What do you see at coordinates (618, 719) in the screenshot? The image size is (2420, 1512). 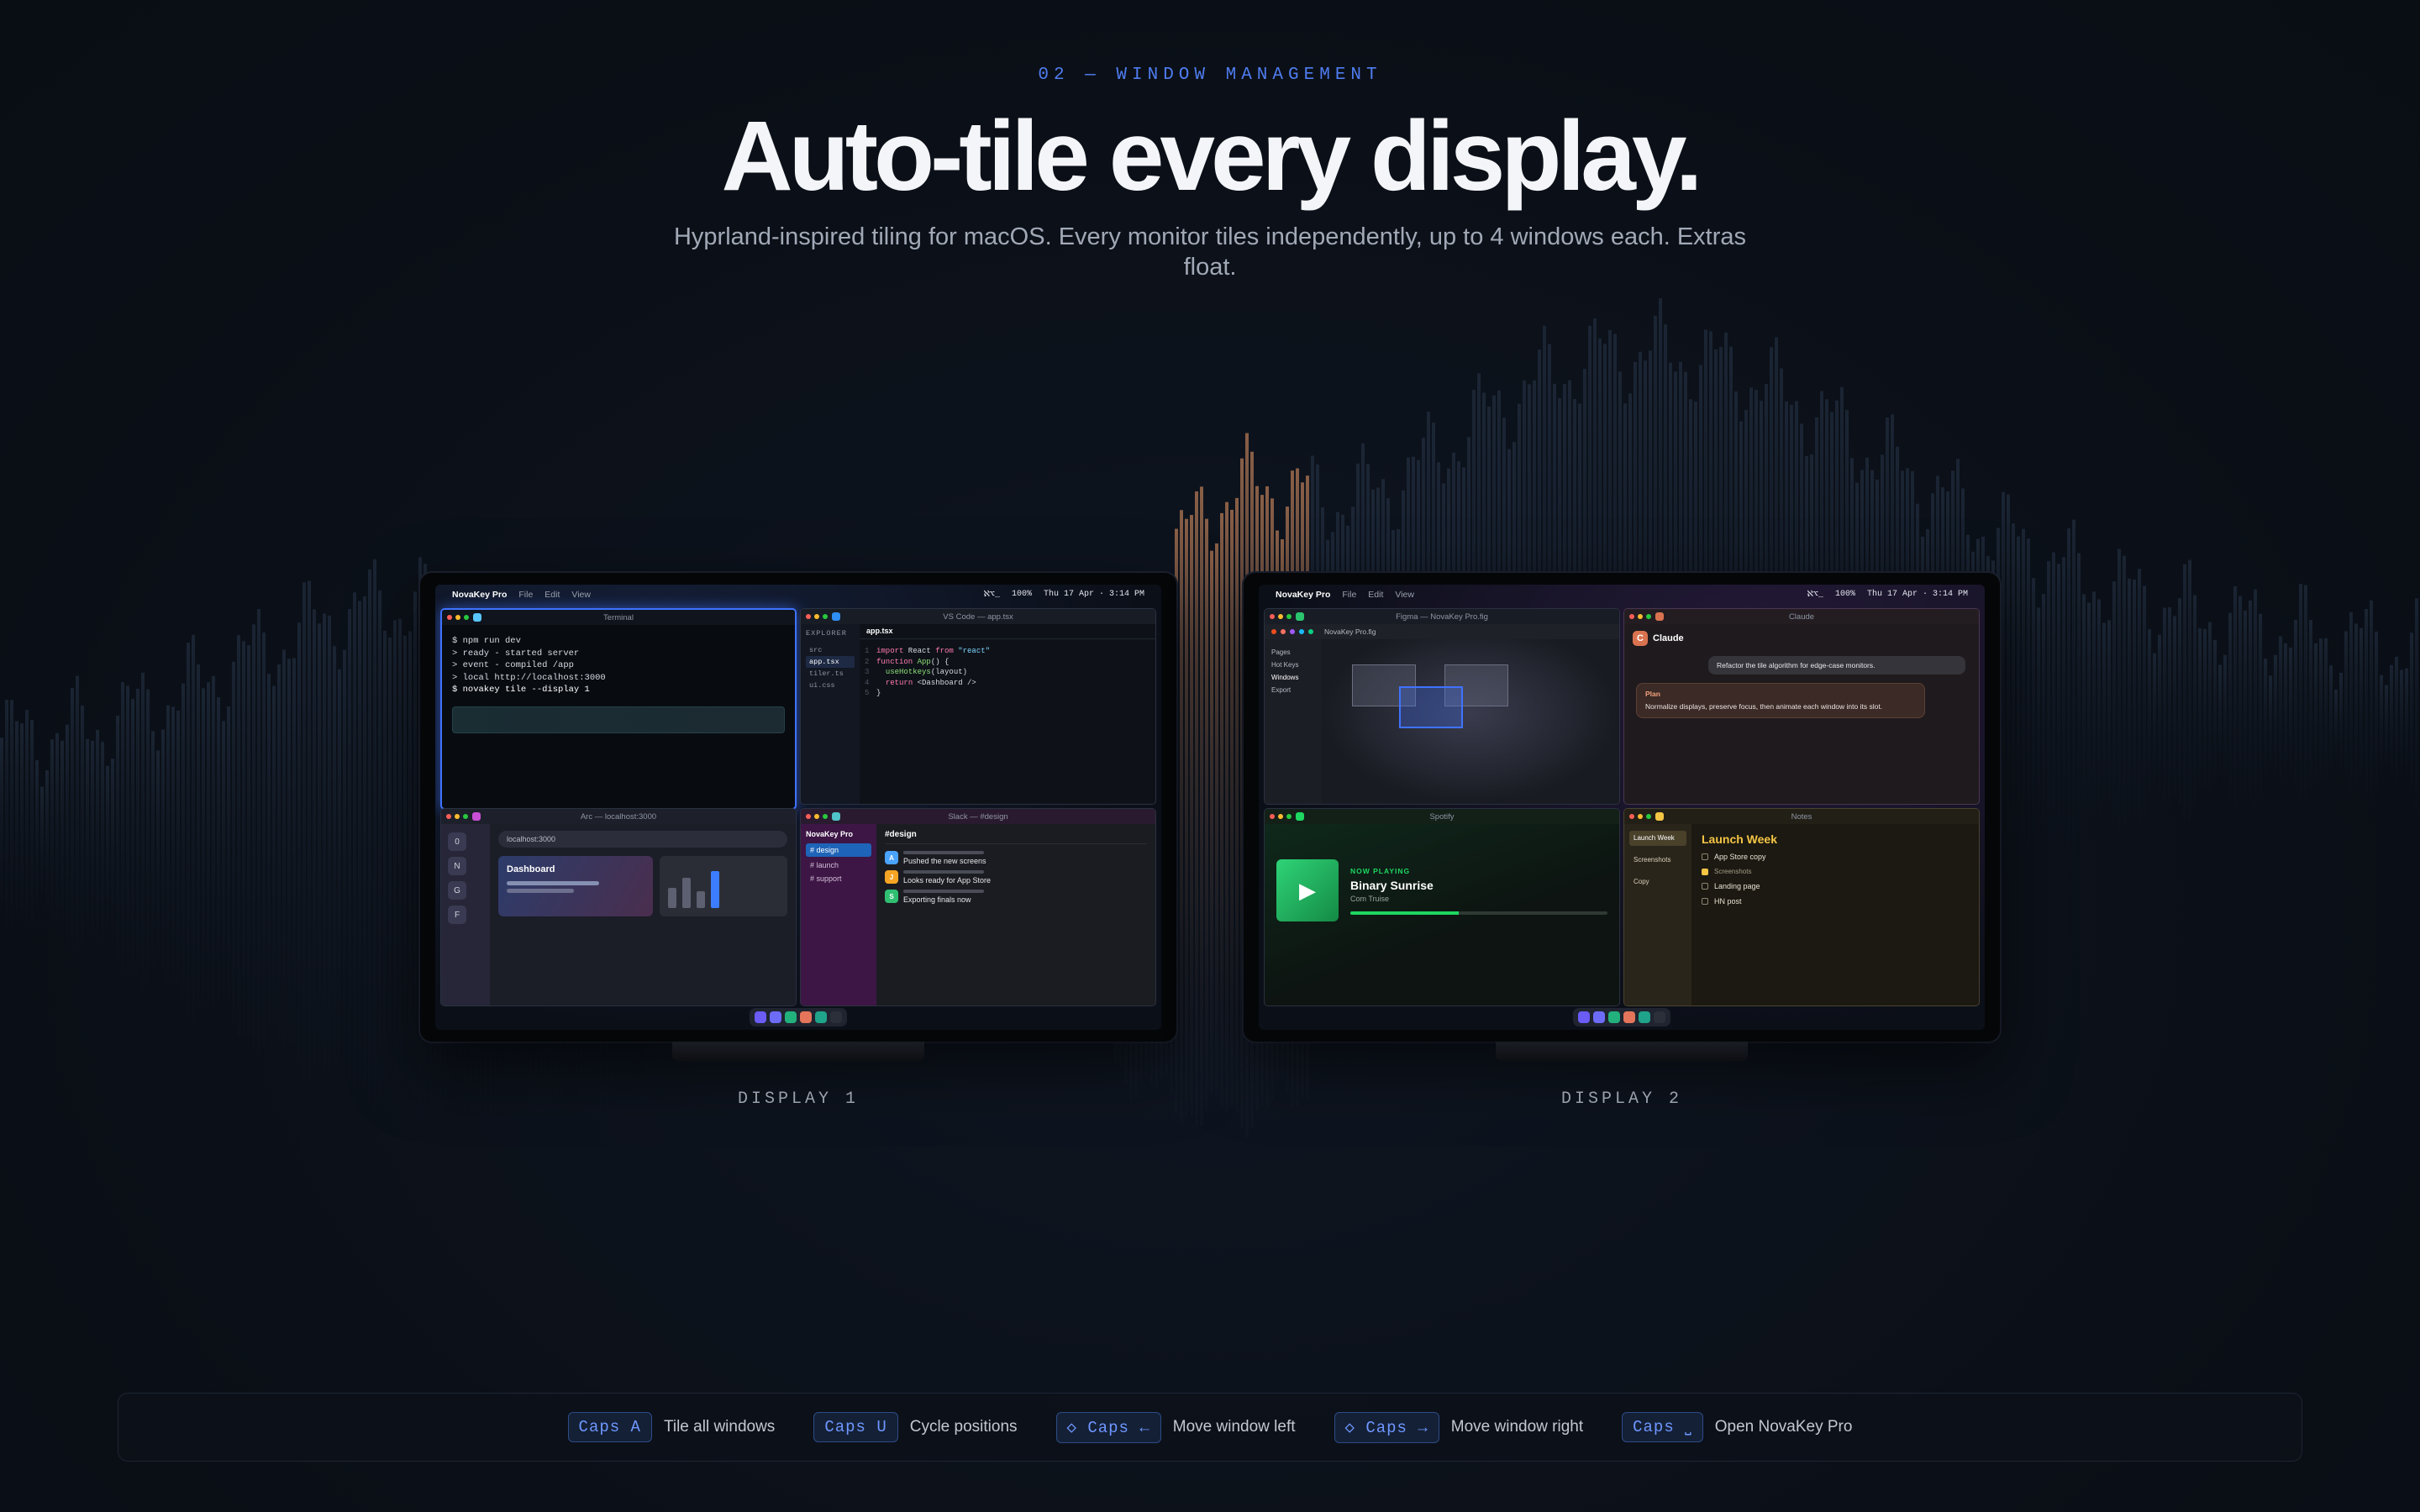 I see `terminal-input` at bounding box center [618, 719].